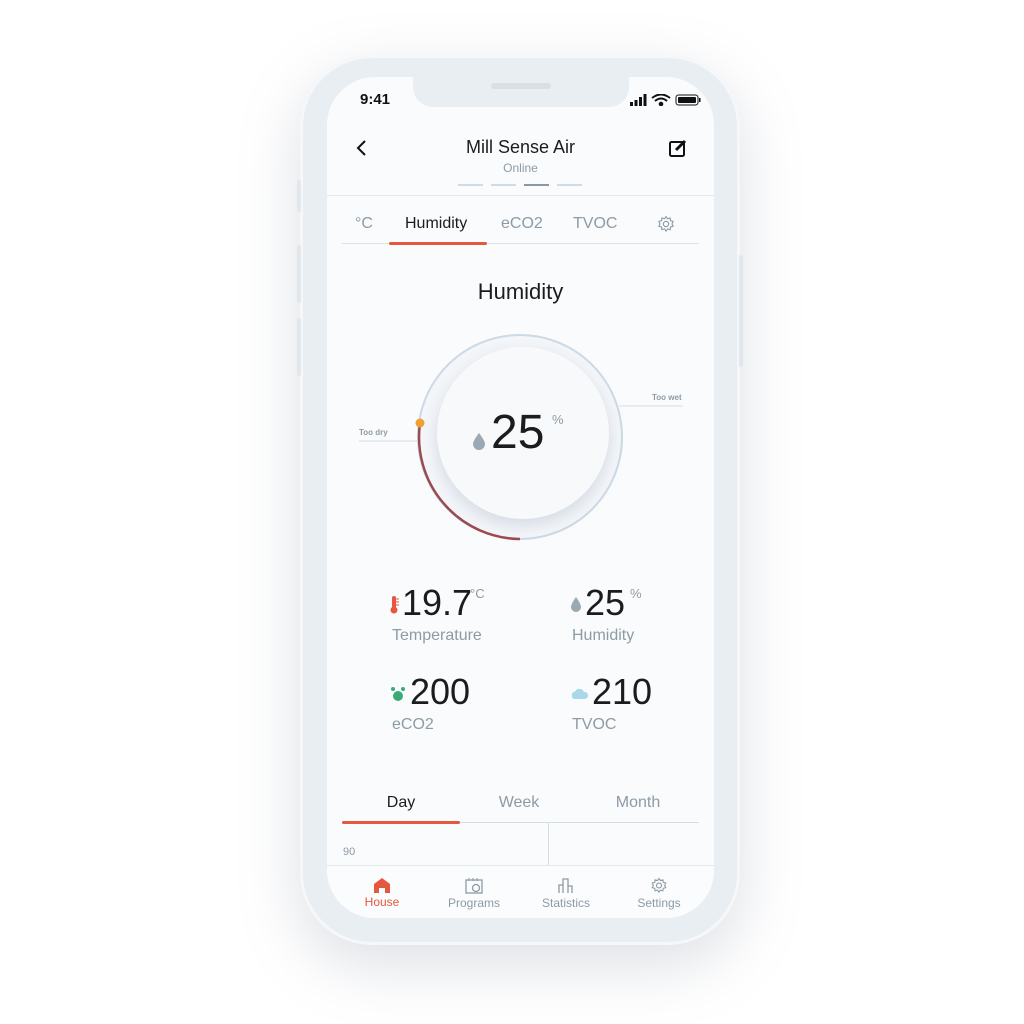  I want to click on tab-eco2: eCO2, so click(522, 224).